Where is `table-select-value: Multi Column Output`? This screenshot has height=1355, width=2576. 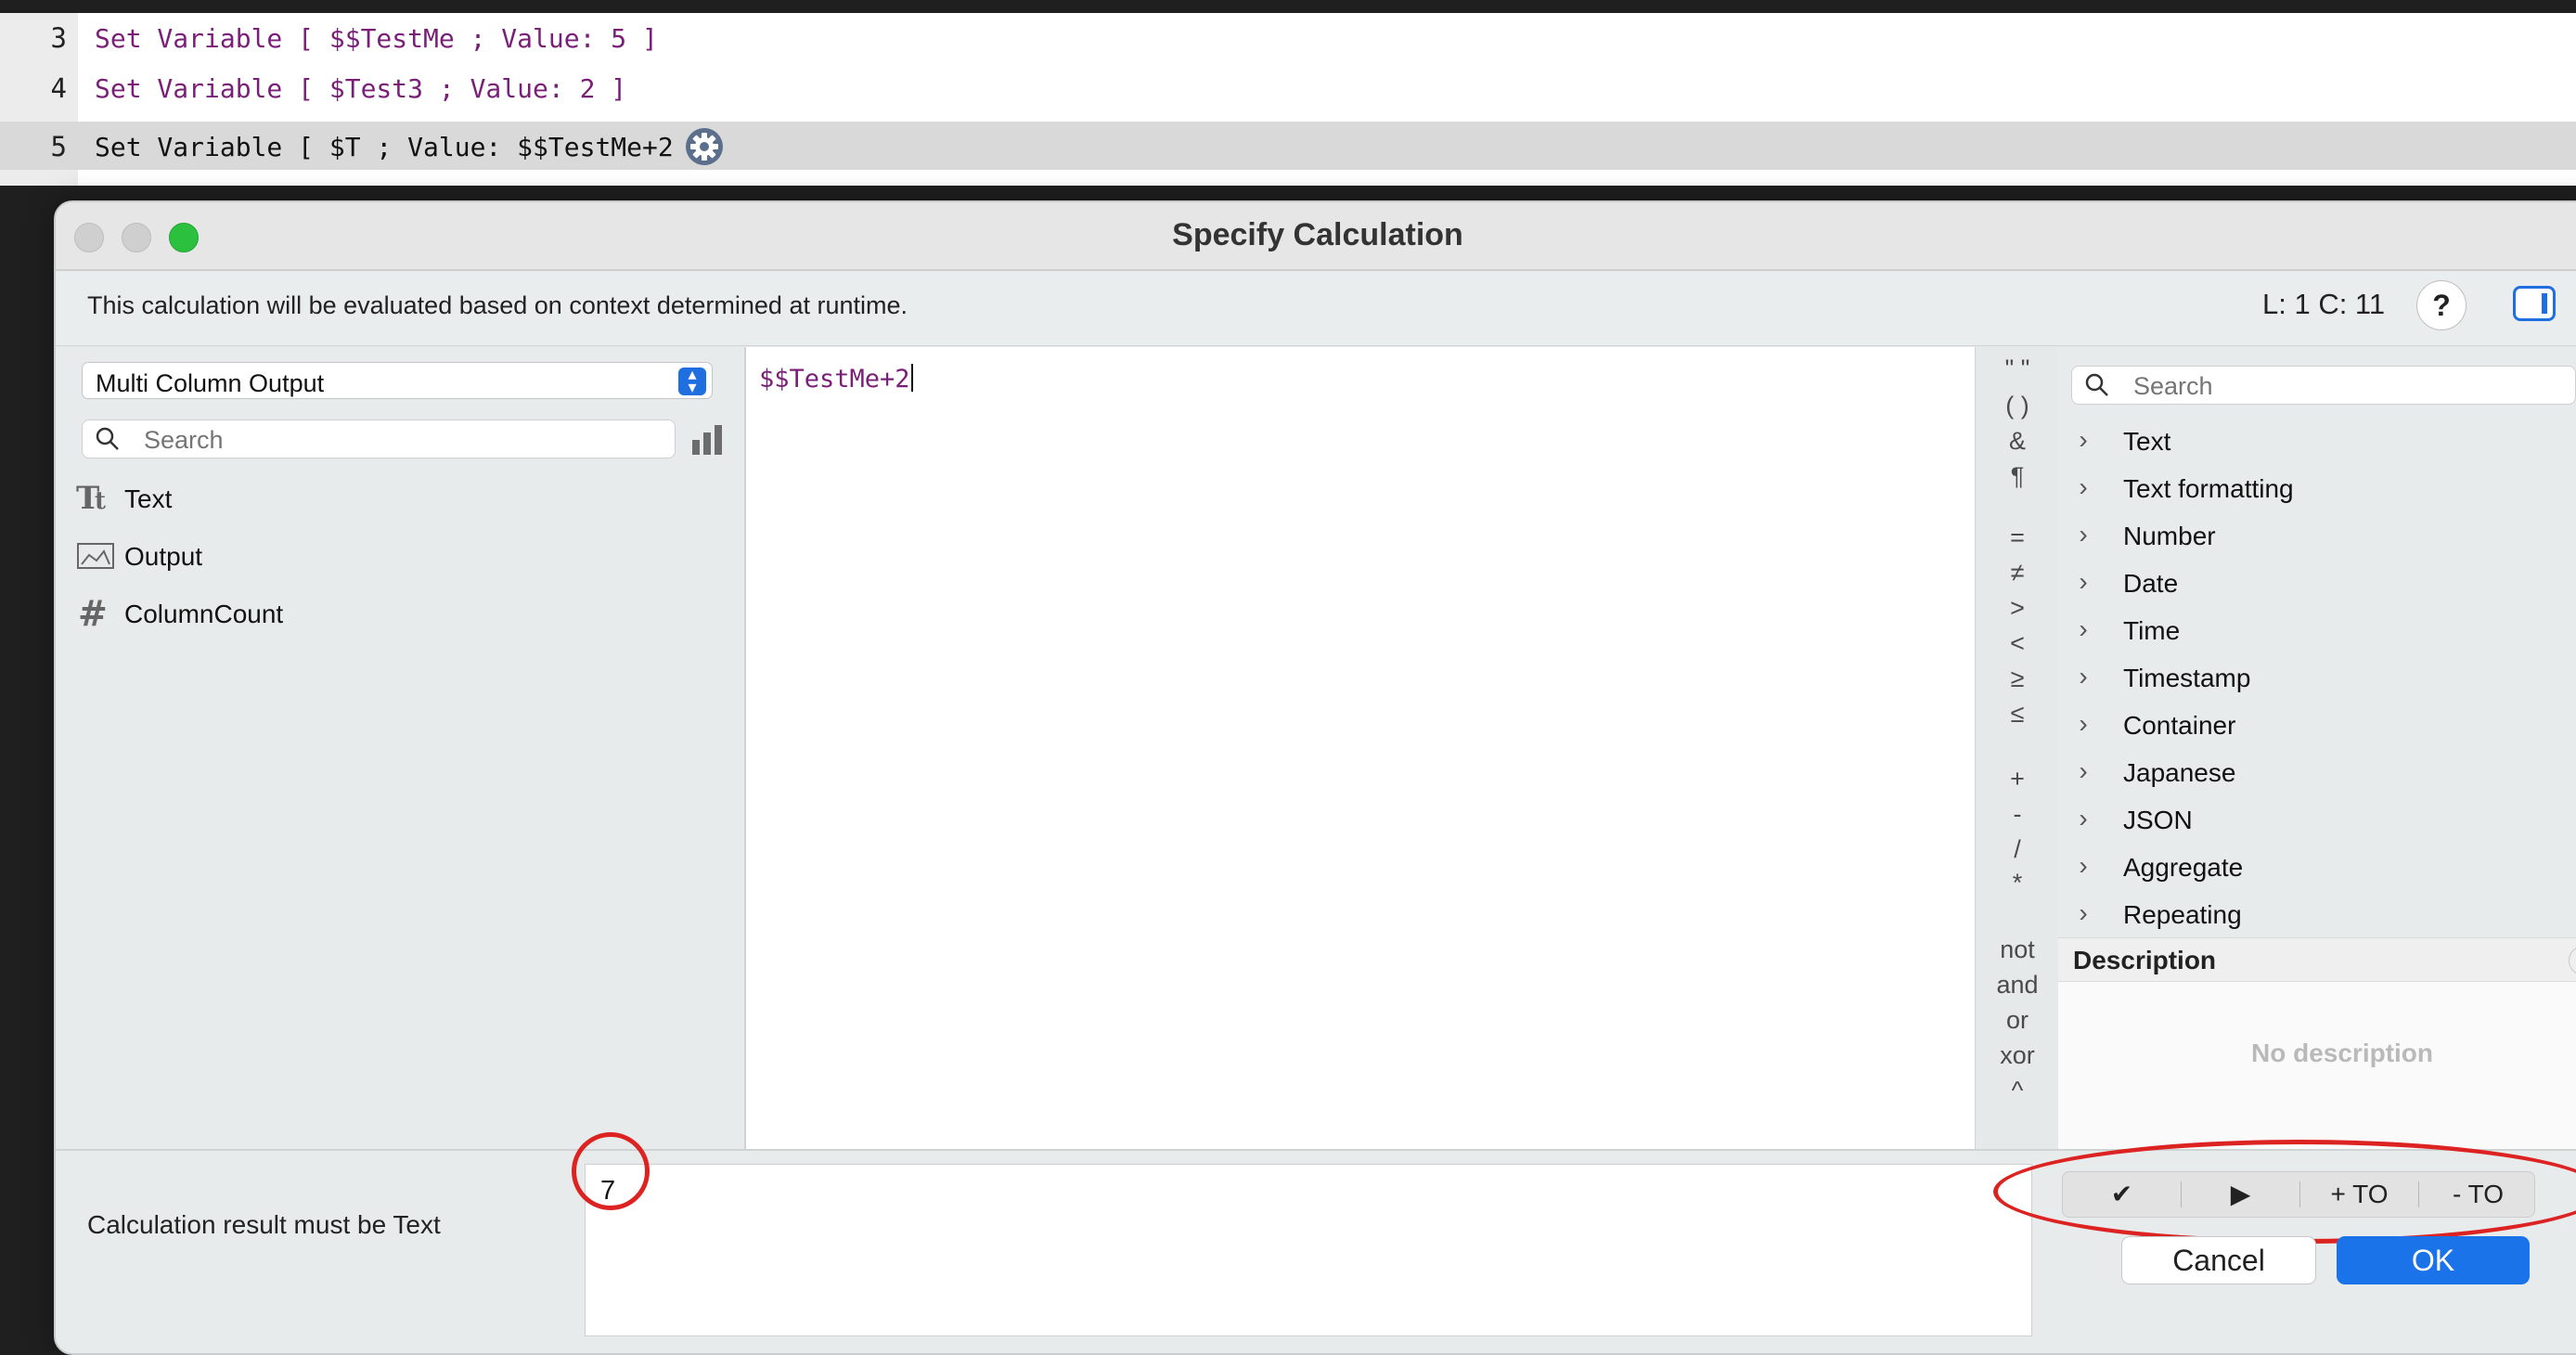
table-select-value: Multi Column Output is located at coordinates (210, 383).